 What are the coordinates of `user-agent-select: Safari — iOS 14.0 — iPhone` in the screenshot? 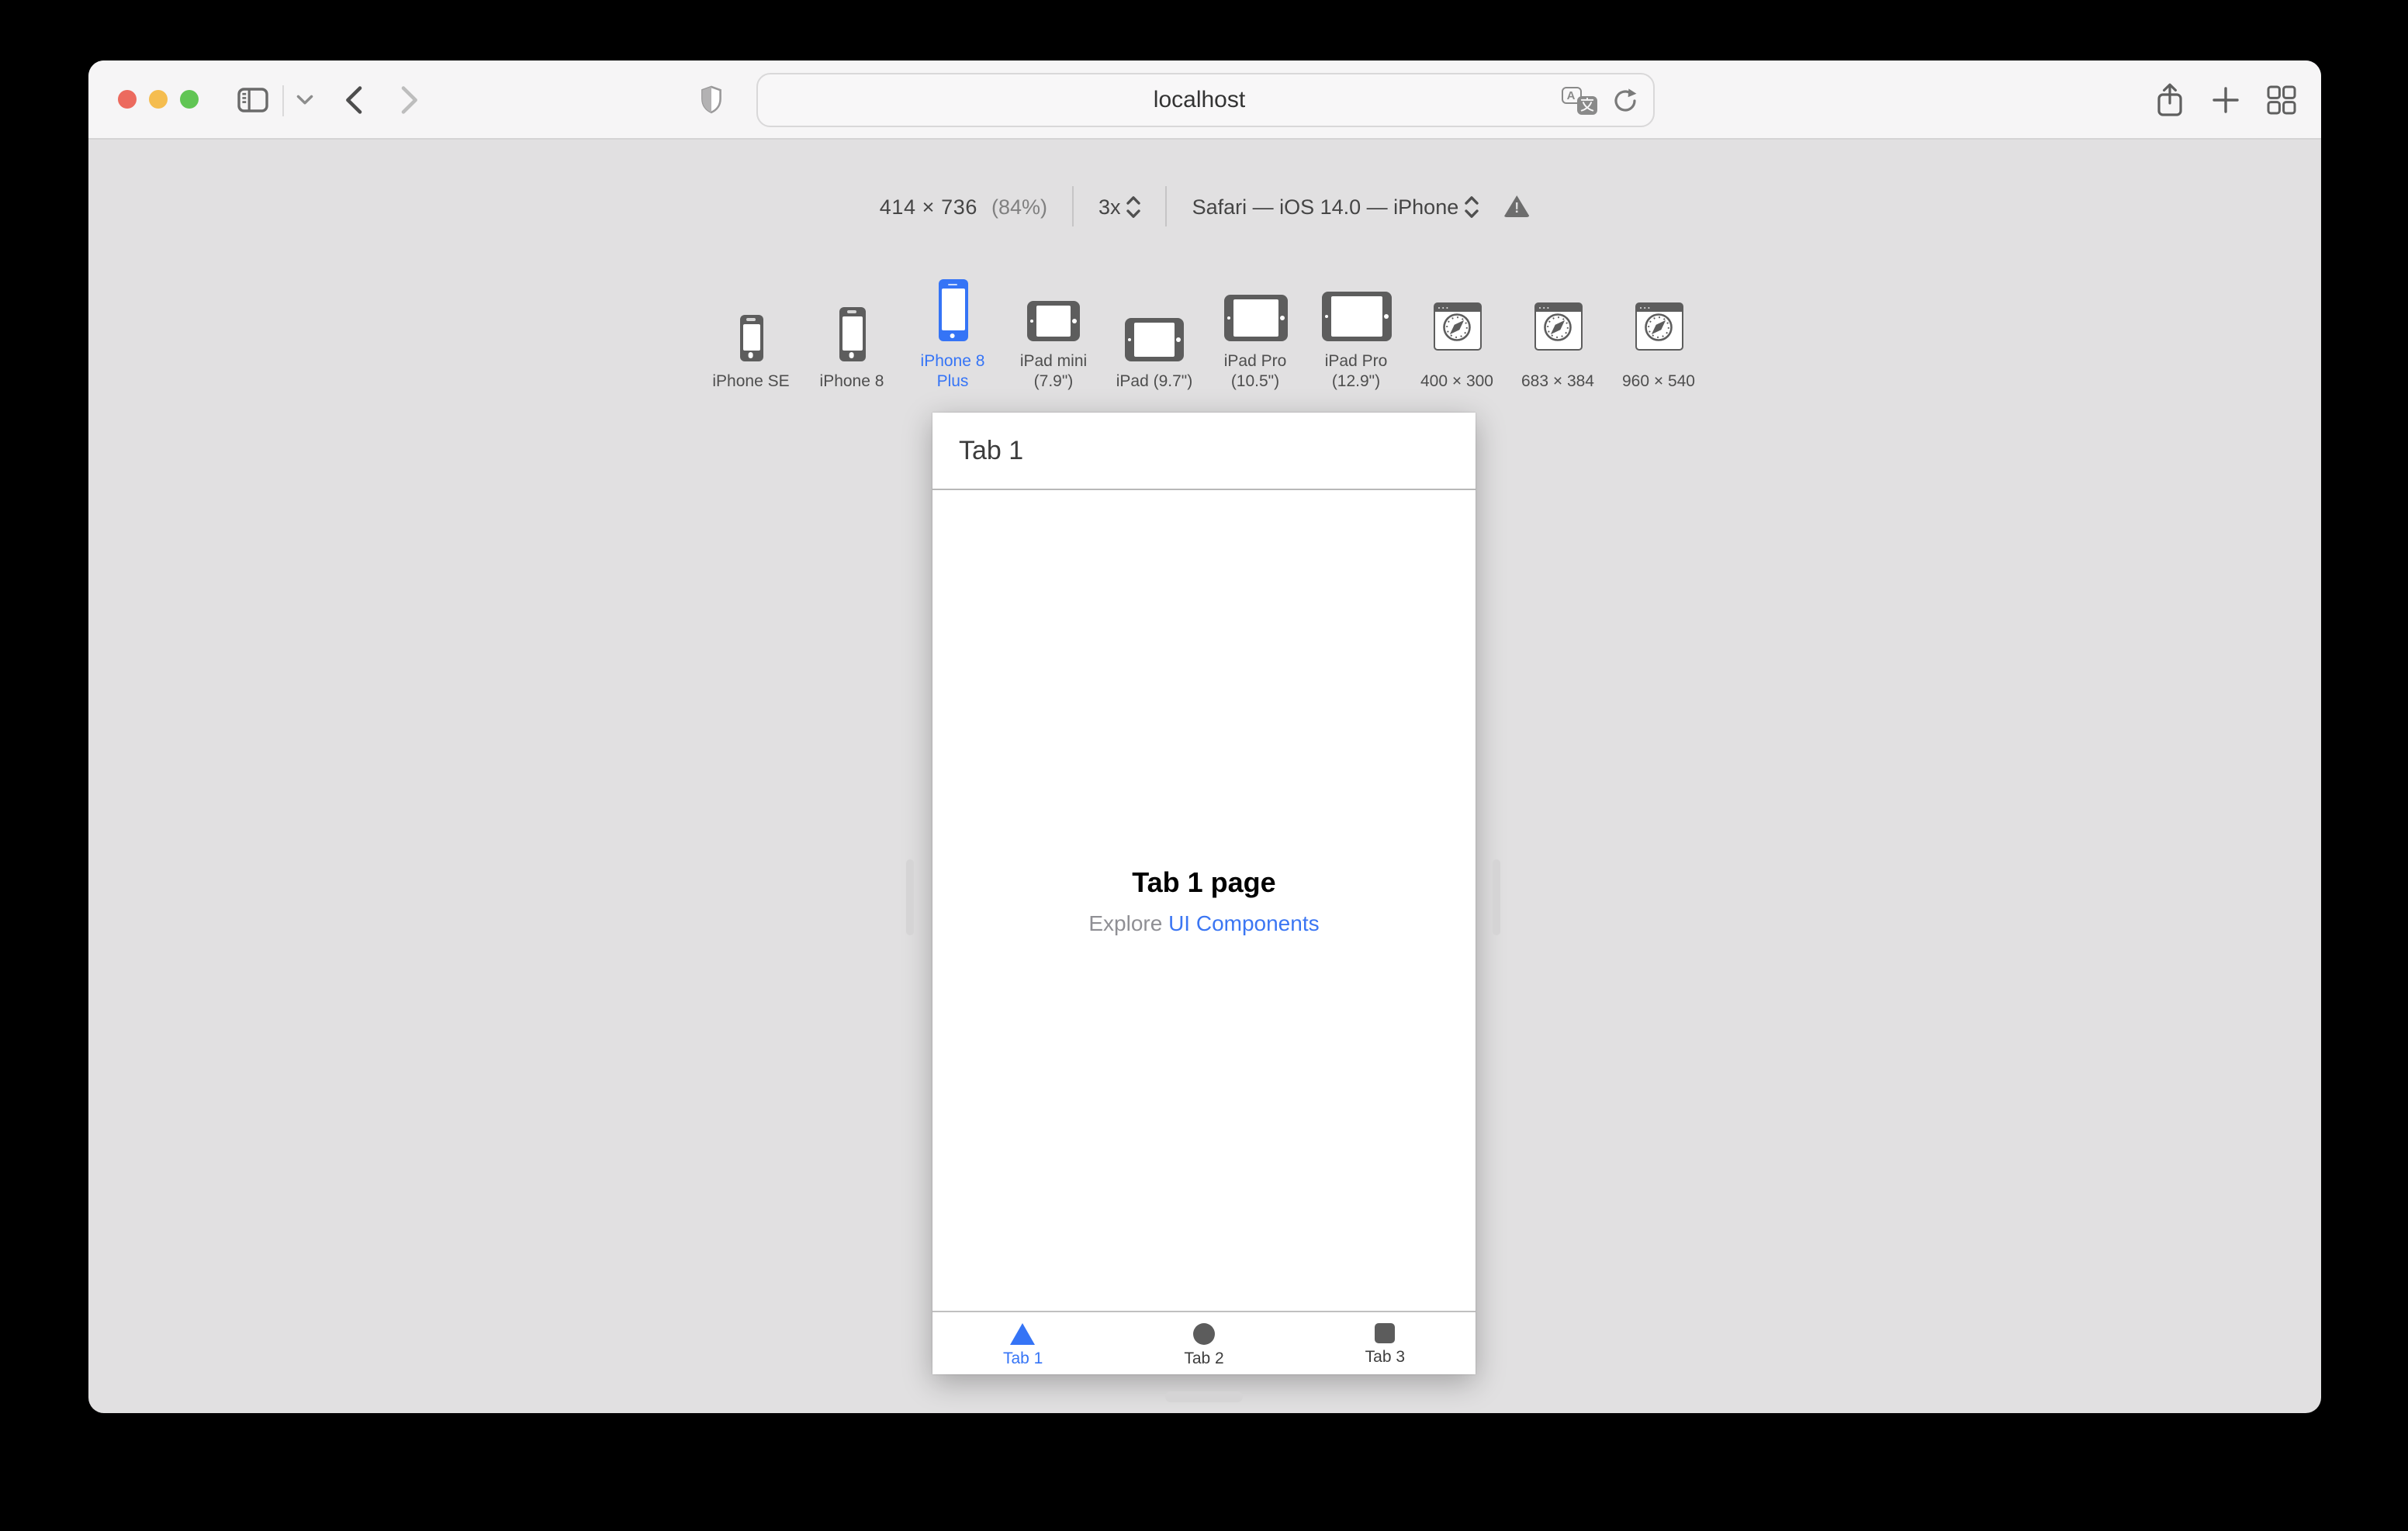 It's located at (1336, 206).